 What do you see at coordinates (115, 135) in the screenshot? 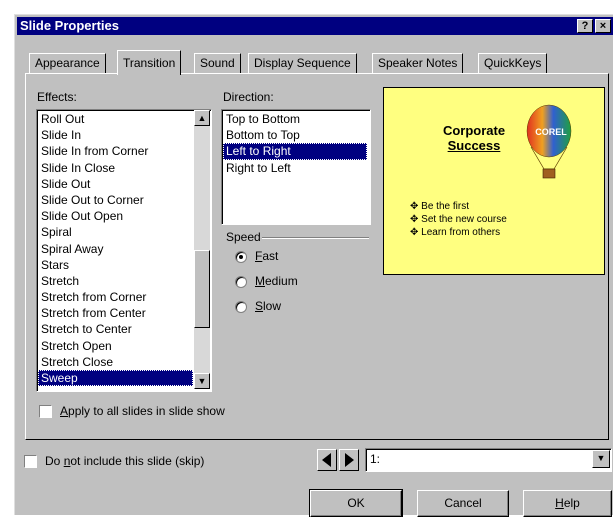
I see `effects-list-item: Slide In` at bounding box center [115, 135].